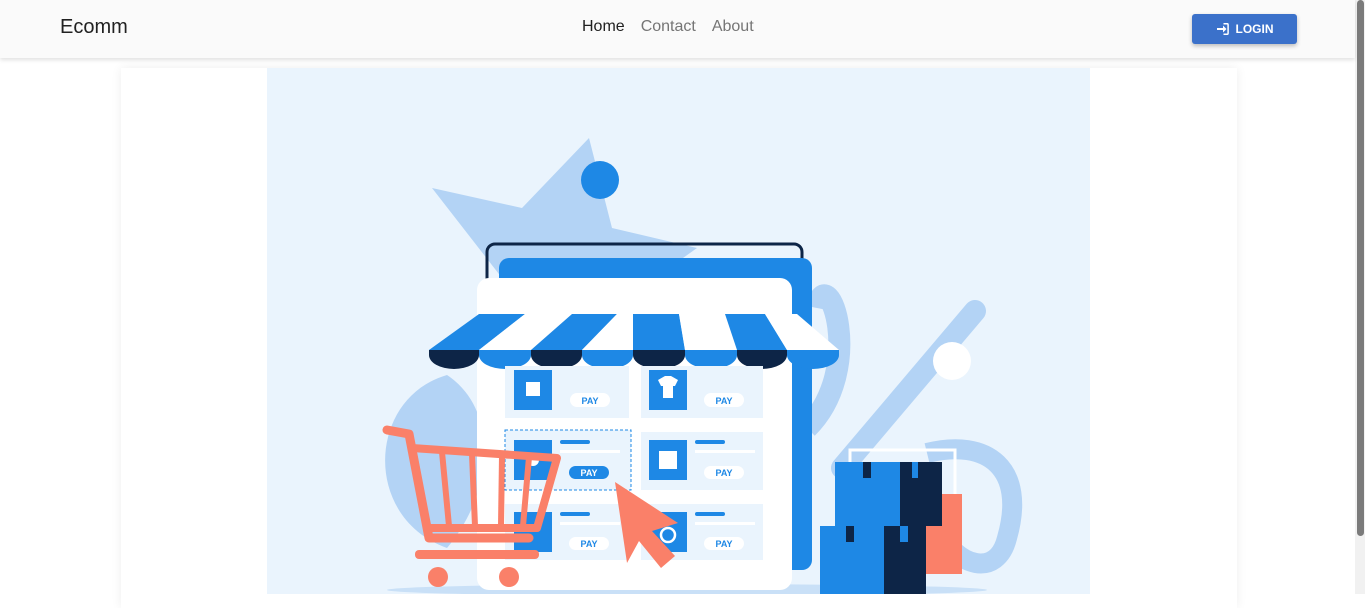  I want to click on nav-link-home: Home, so click(603, 27).